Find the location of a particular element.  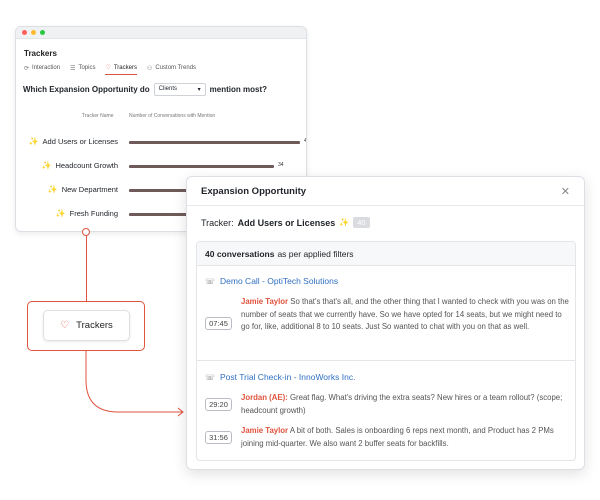

audience-select: Clients ▾ is located at coordinates (179, 89).